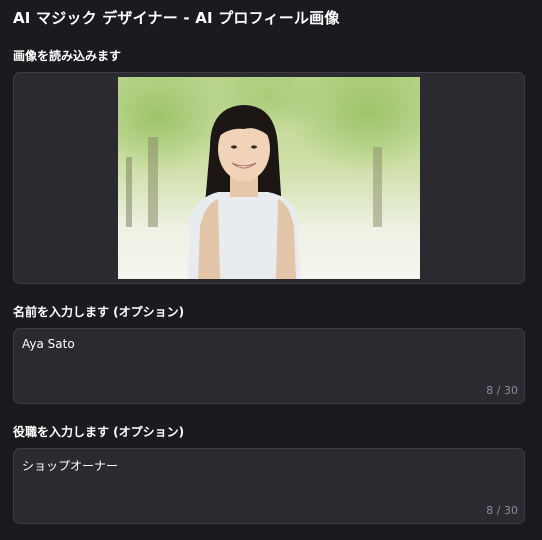  I want to click on role-section-label: 役職を入力します (オプション), so click(99, 432).